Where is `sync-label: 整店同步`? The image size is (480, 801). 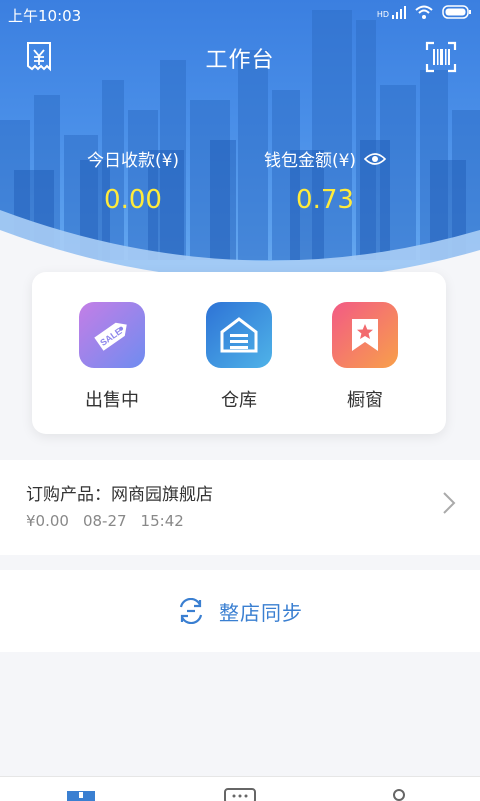
sync-label: 整店同步 is located at coordinates (261, 612).